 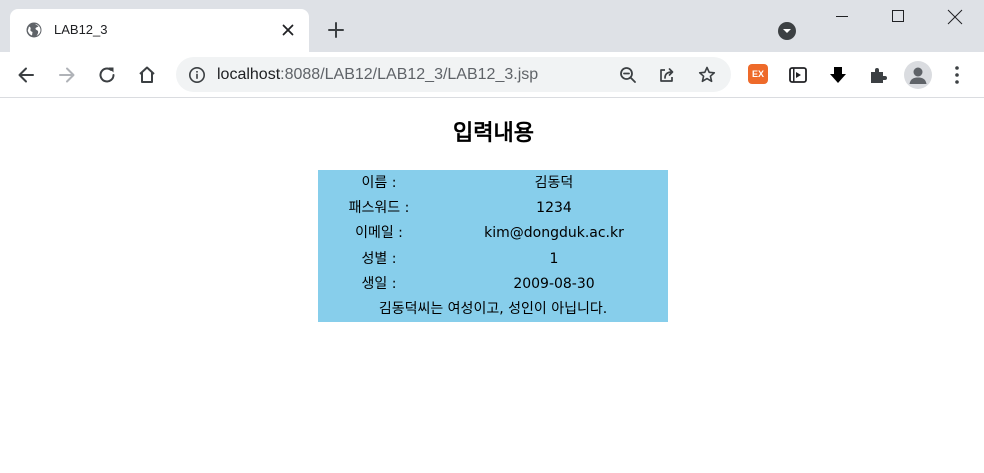 I want to click on ex-extension-icon: EX, so click(x=758, y=74).